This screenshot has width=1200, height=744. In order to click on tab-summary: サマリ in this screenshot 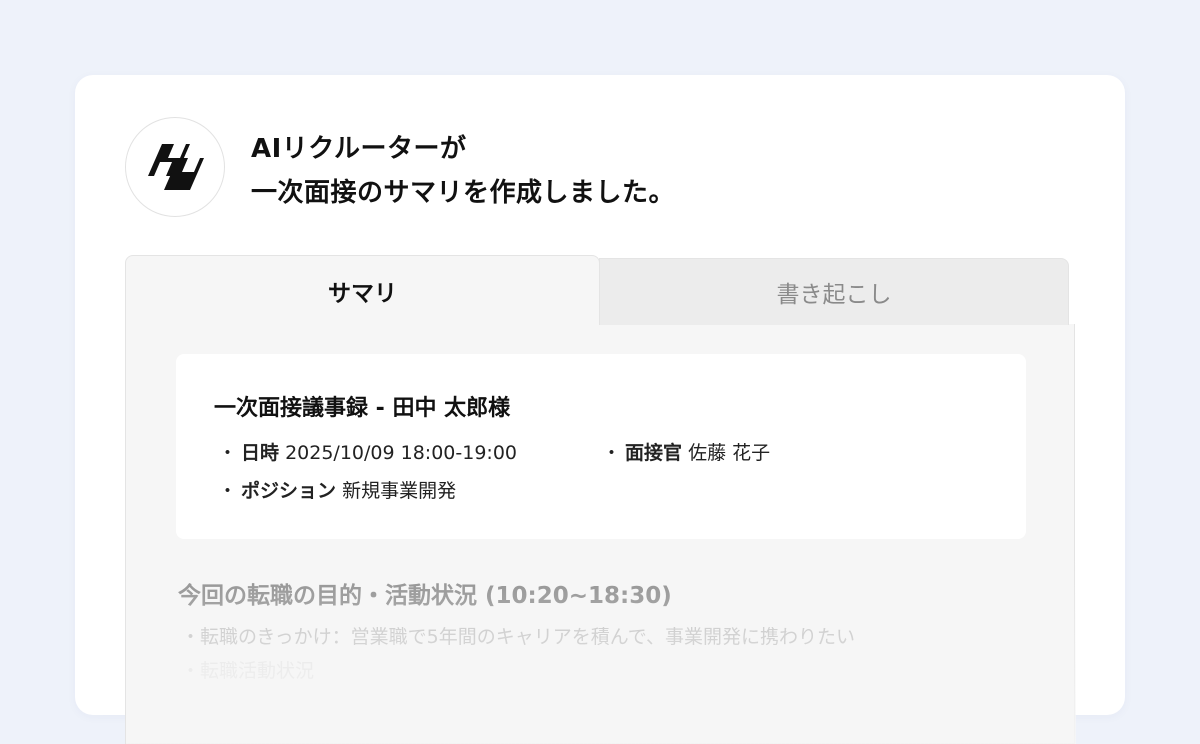, I will do `click(362, 290)`.